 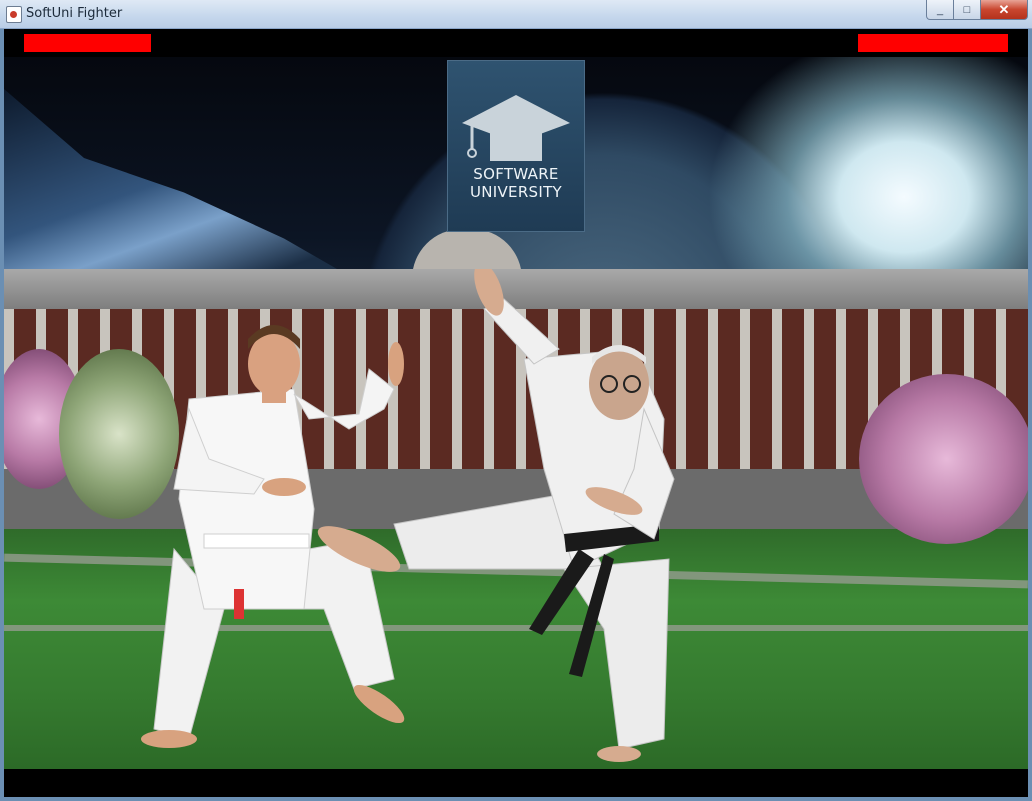 I want to click on java-app-icon, so click(x=14, y=14).